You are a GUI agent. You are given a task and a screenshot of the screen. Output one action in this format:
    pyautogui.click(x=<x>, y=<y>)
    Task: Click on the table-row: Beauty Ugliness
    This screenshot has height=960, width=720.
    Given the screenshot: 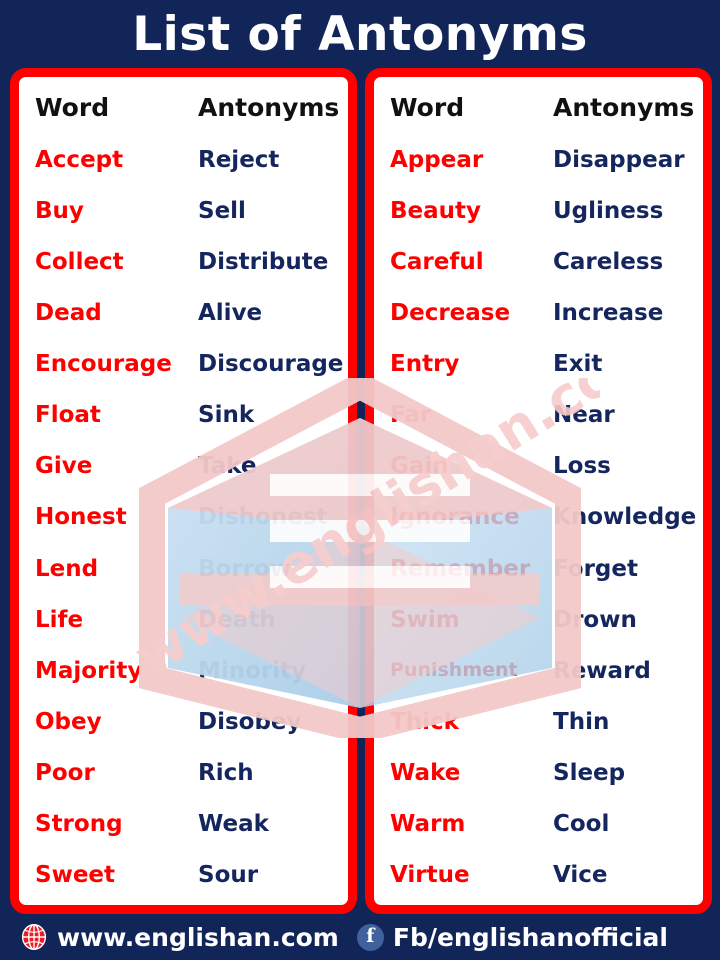 What is the action you would take?
    pyautogui.click(x=538, y=210)
    